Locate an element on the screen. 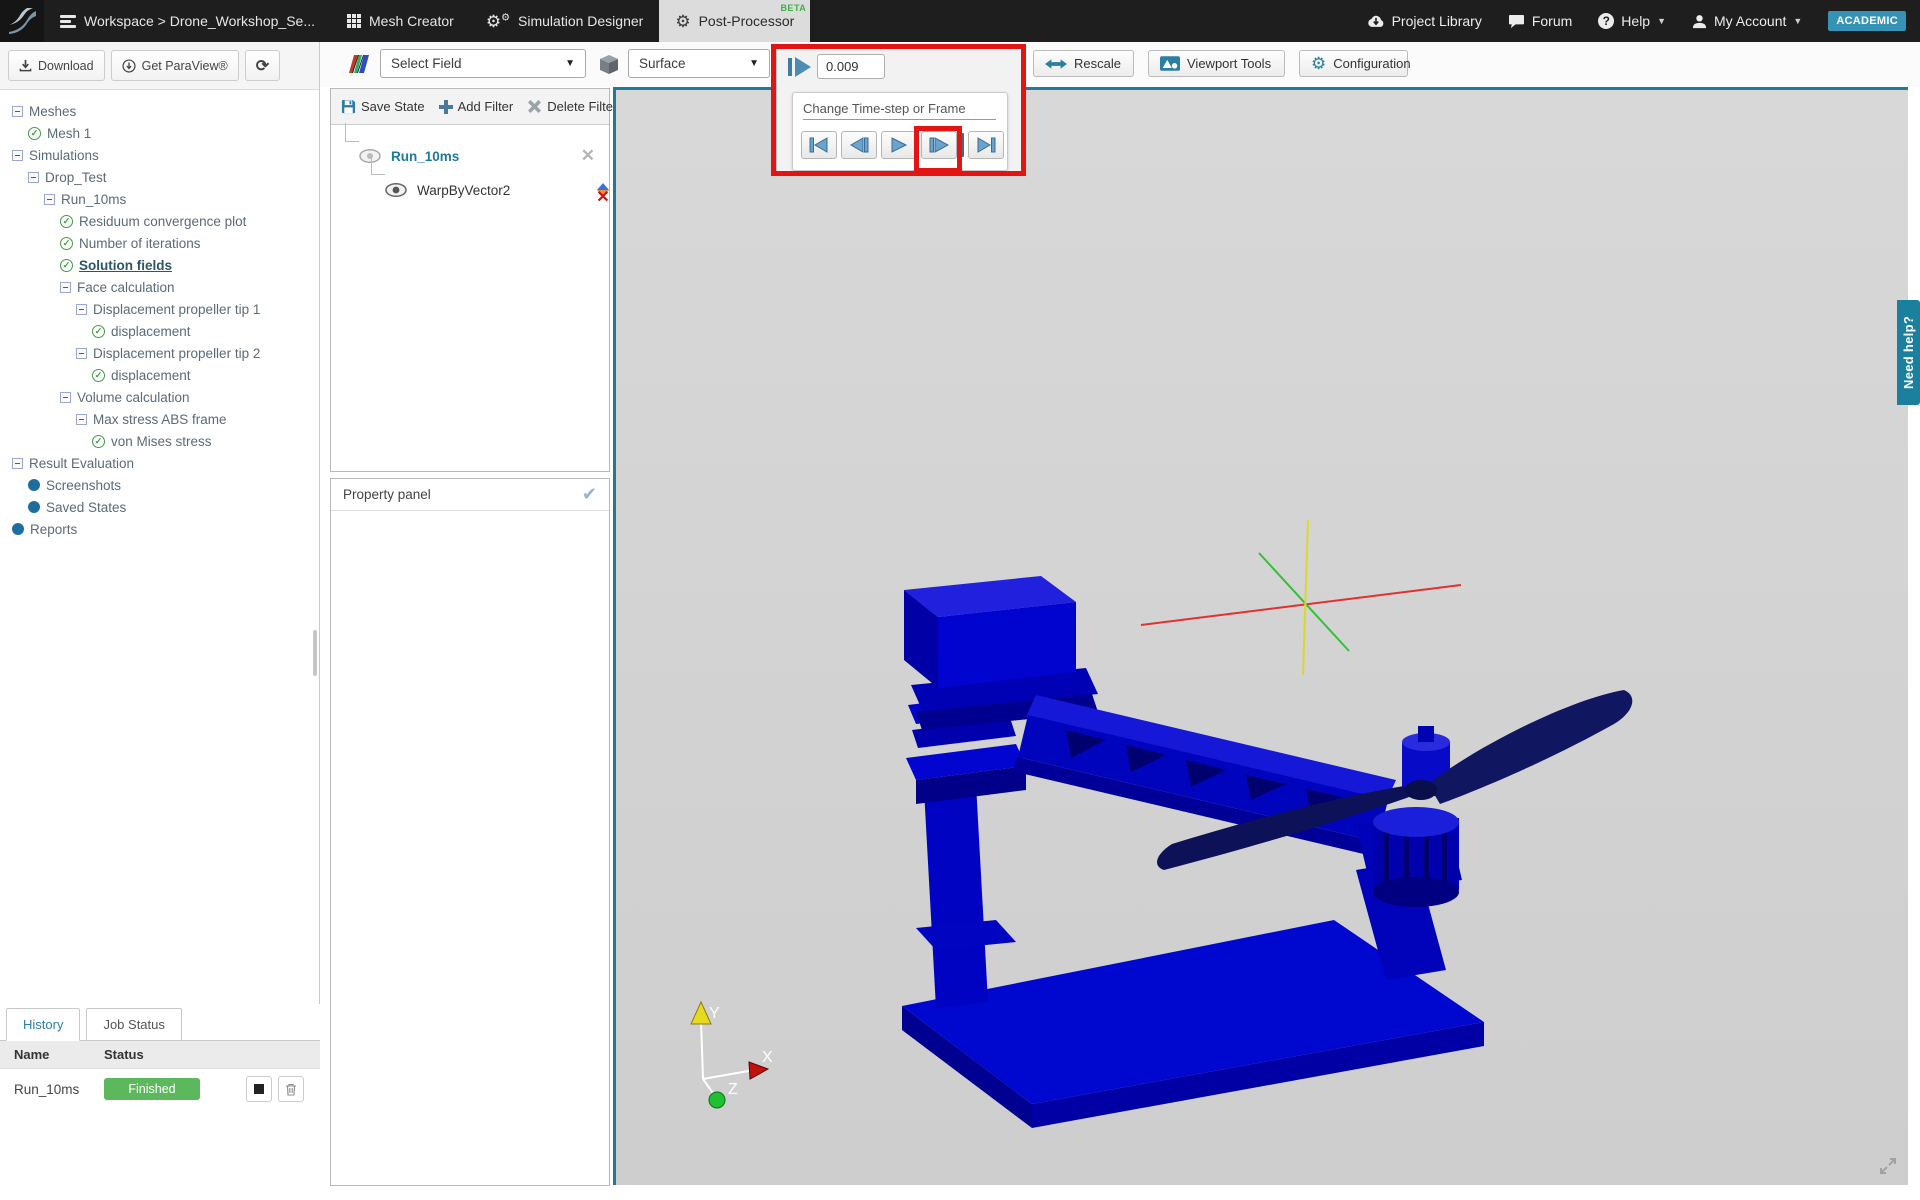 The image size is (1920, 1200). tab-simulation-designer: ⚙⚙ Simulation Designer is located at coordinates (565, 21).